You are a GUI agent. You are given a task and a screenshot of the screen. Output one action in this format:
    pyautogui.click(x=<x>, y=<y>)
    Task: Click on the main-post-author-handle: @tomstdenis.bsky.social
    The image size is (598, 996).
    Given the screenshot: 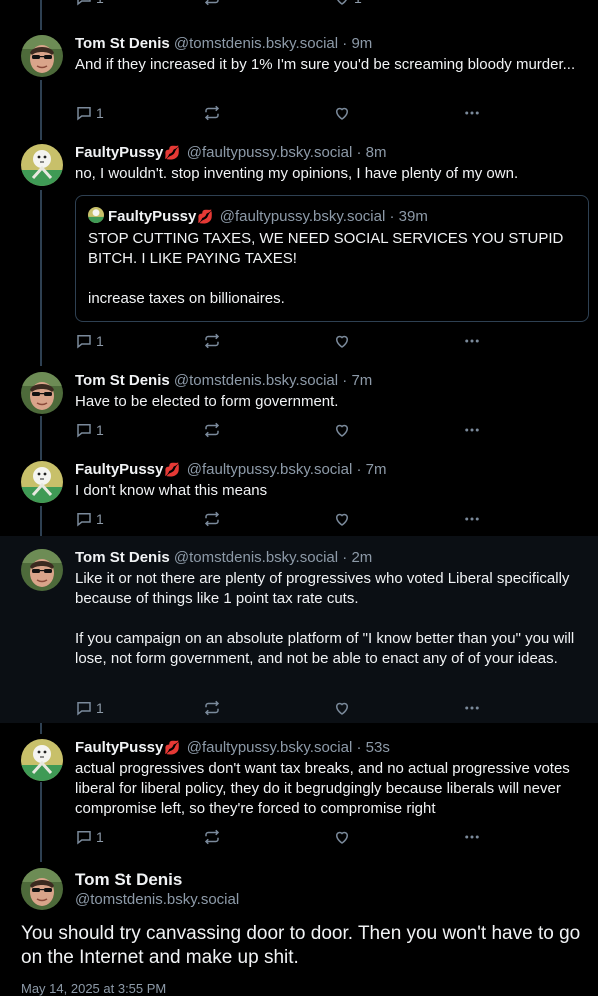 What is the action you would take?
    pyautogui.click(x=157, y=900)
    